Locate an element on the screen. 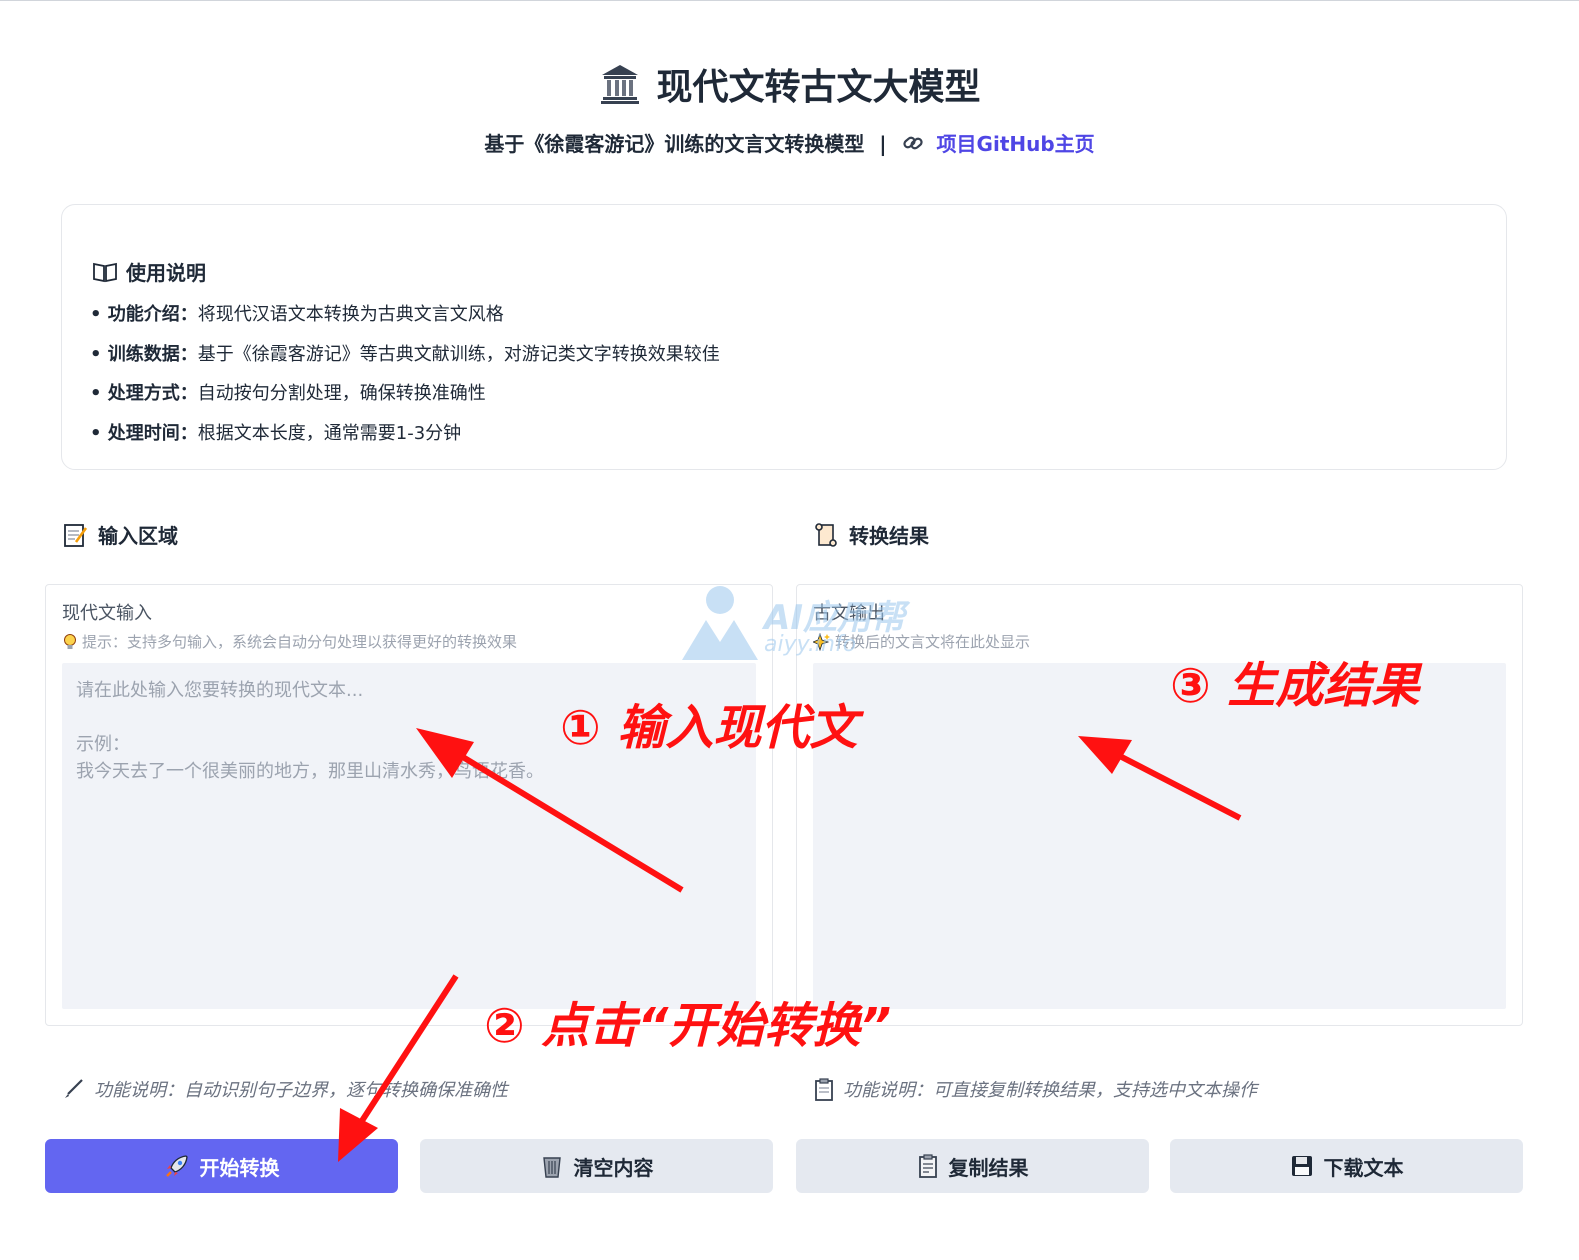 This screenshot has height=1260, width=1579. page-subtitle: 基于《徐霞客游记》训练的文言文转换模型 | 项目GitHub主页 is located at coordinates (789, 142).